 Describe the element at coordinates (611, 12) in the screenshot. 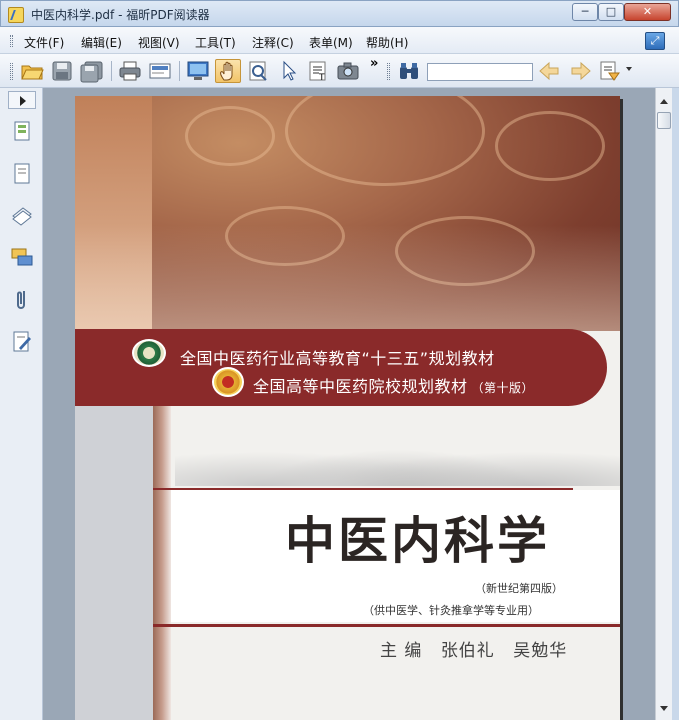

I see `maximize-button: □` at that location.